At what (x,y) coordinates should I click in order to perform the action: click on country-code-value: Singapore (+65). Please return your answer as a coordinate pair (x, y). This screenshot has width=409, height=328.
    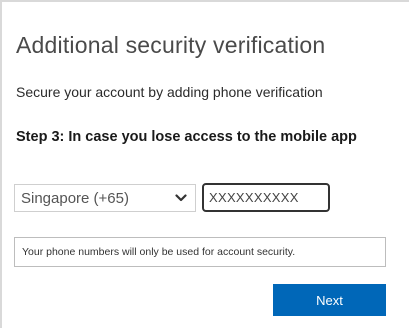
    Looking at the image, I should click on (75, 198).